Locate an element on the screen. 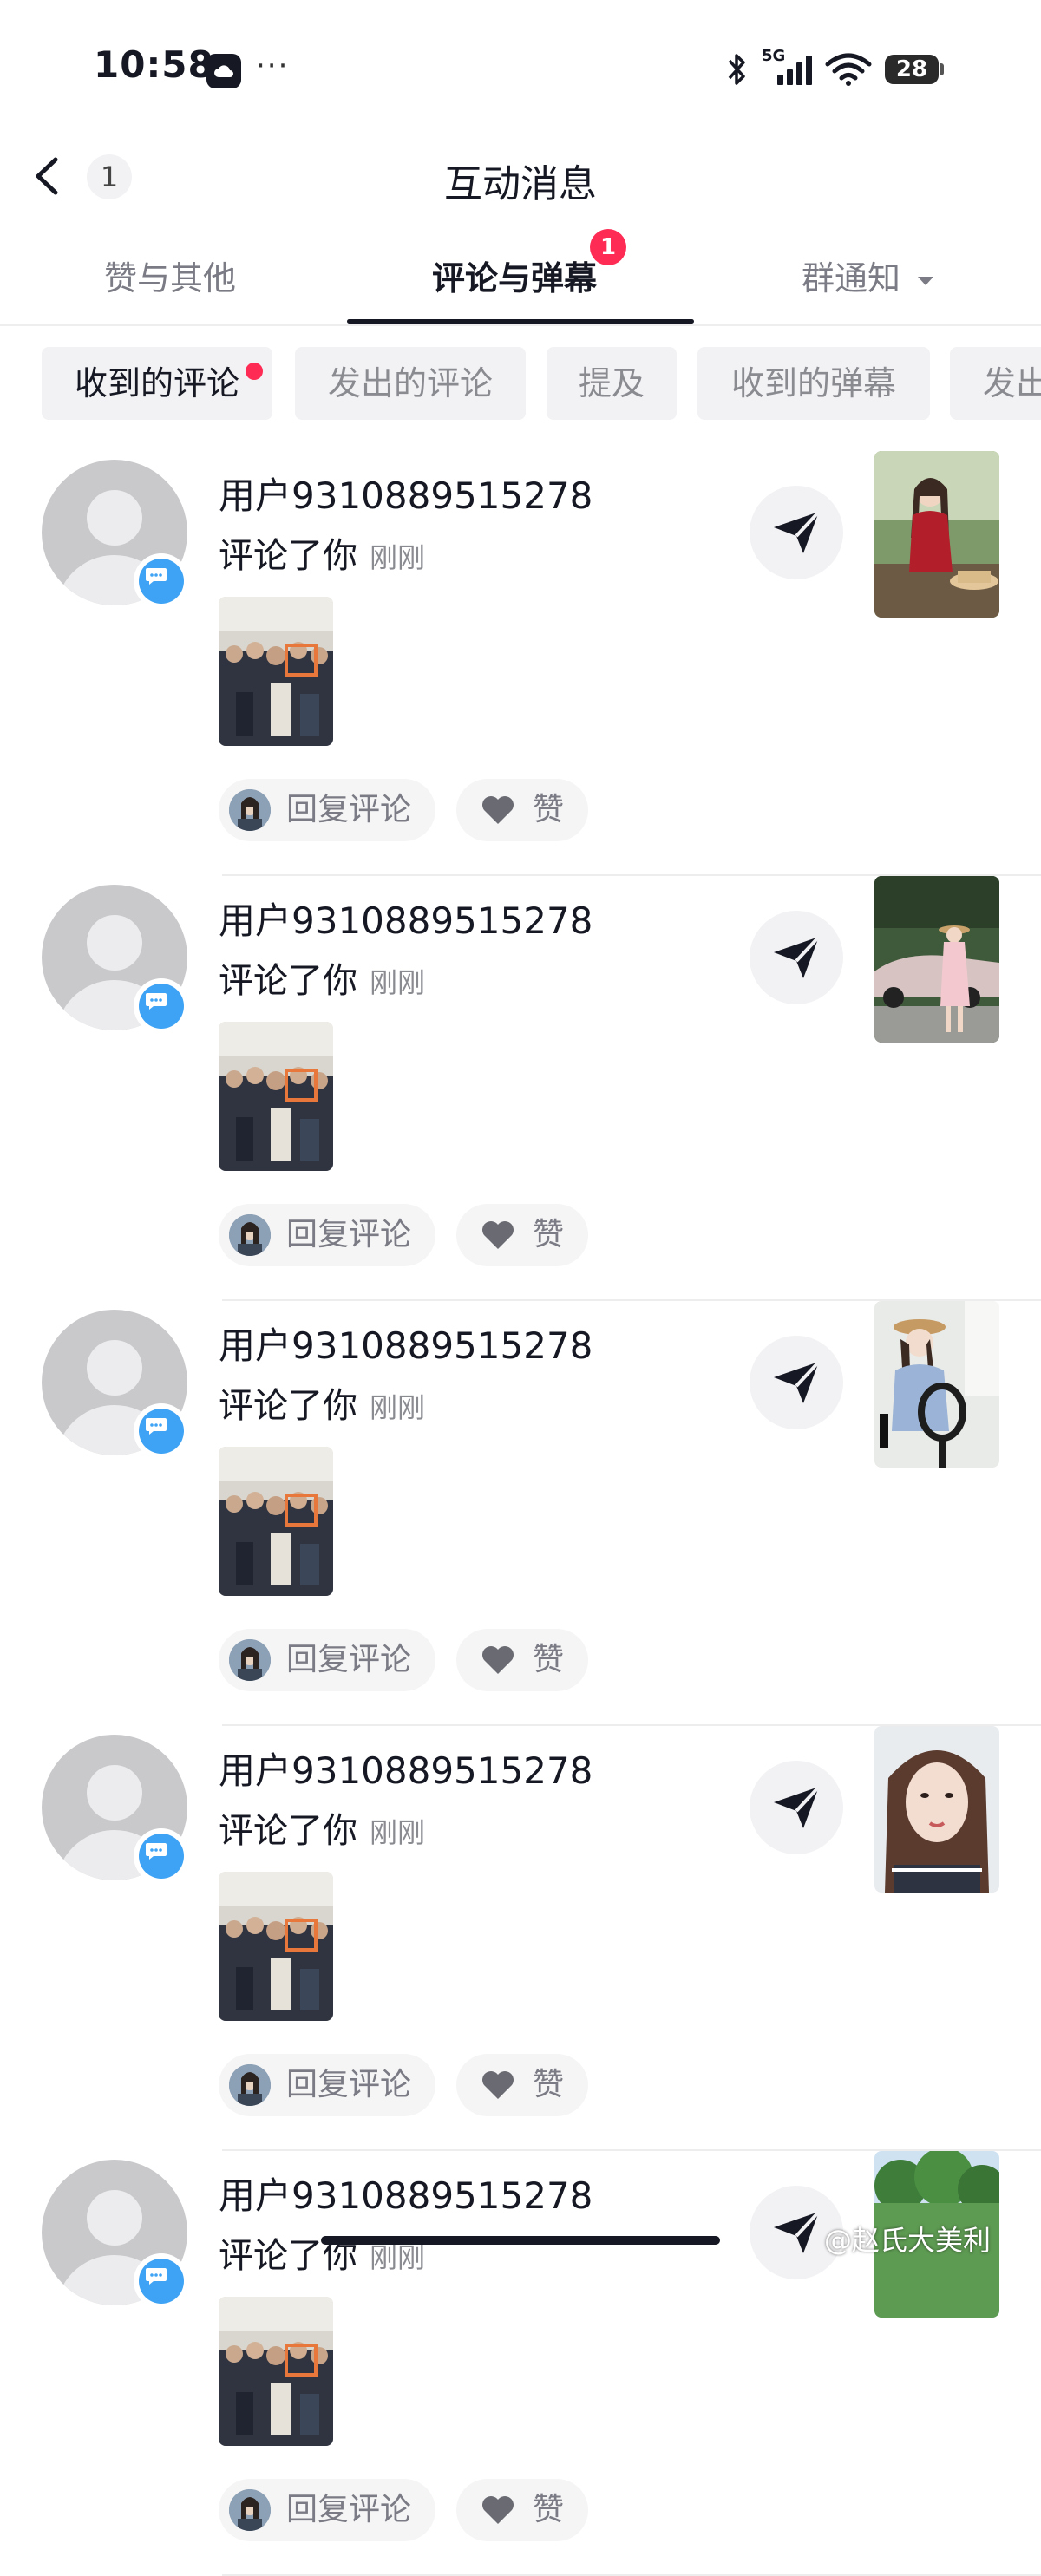 Image resolution: width=1041 pixels, height=2576 pixels. weather-app-icon is located at coordinates (224, 71).